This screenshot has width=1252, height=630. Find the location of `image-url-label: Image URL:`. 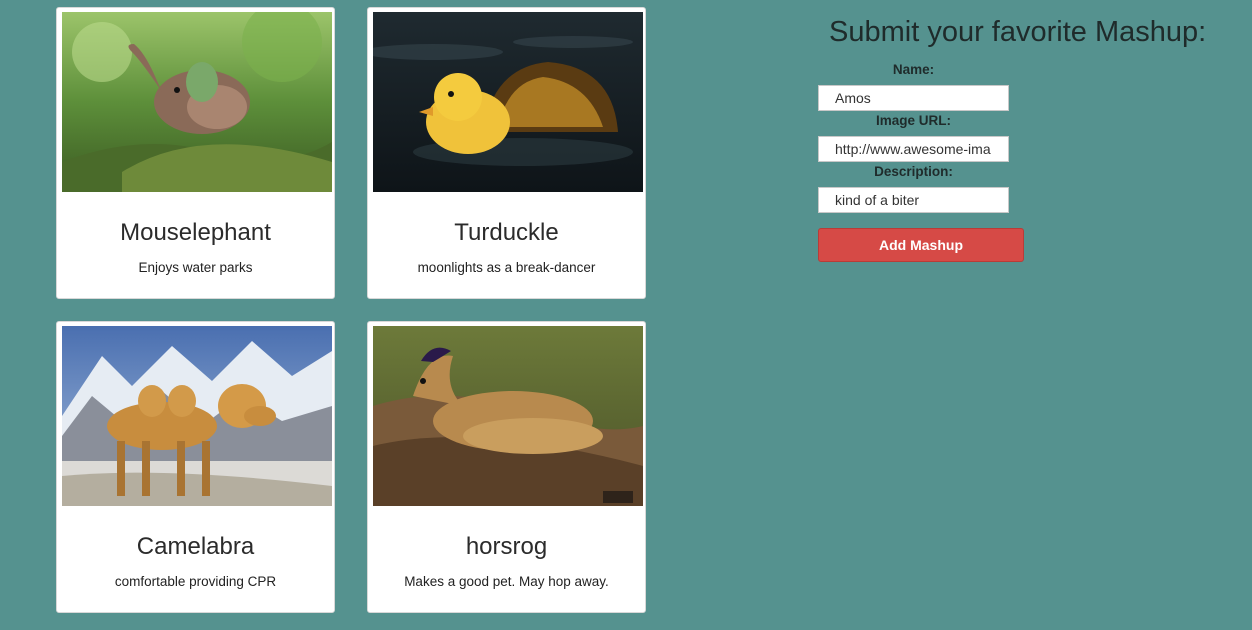

image-url-label: Image URL: is located at coordinates (913, 120).